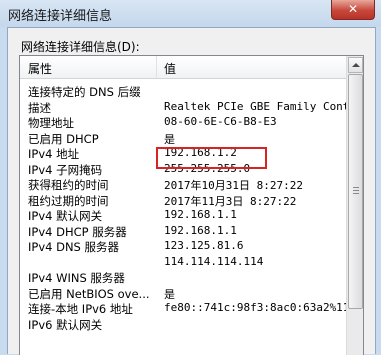 The image size is (381, 355). What do you see at coordinates (230, 201) in the screenshot?
I see `value-cell: 2017年11月3日 8:27:22` at bounding box center [230, 201].